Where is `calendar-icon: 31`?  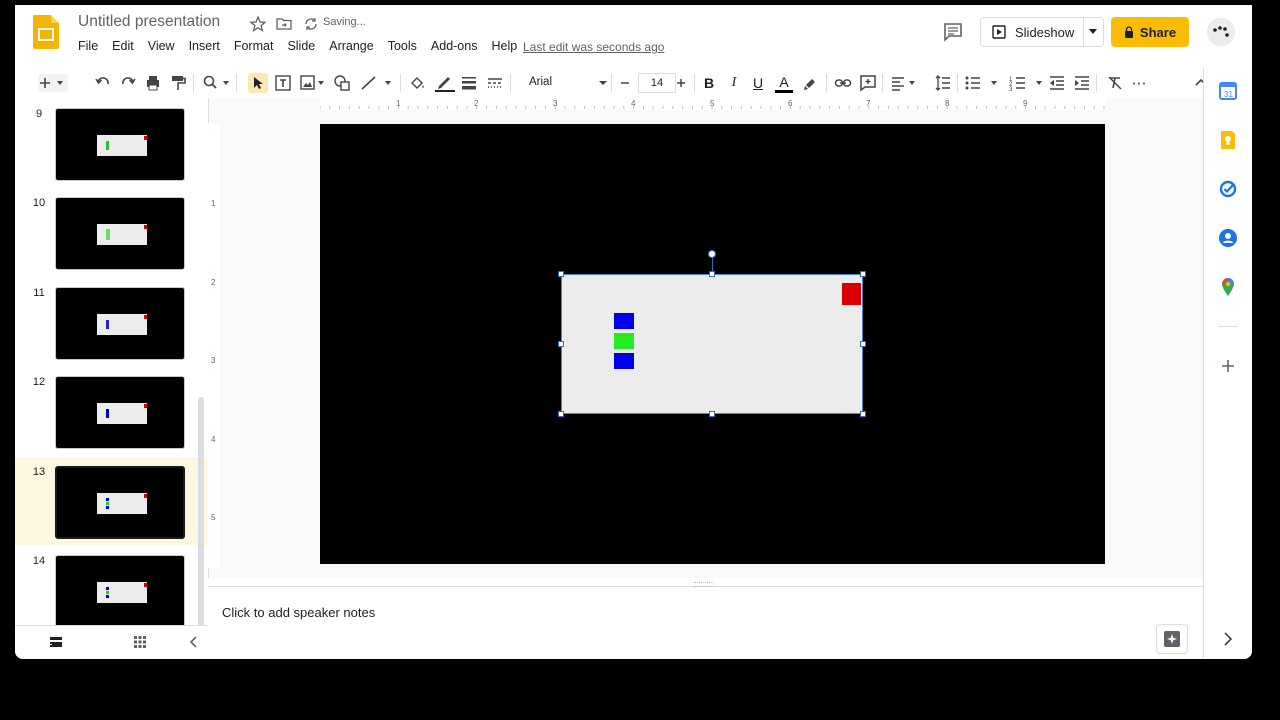
calendar-icon: 31 is located at coordinates (1228, 91).